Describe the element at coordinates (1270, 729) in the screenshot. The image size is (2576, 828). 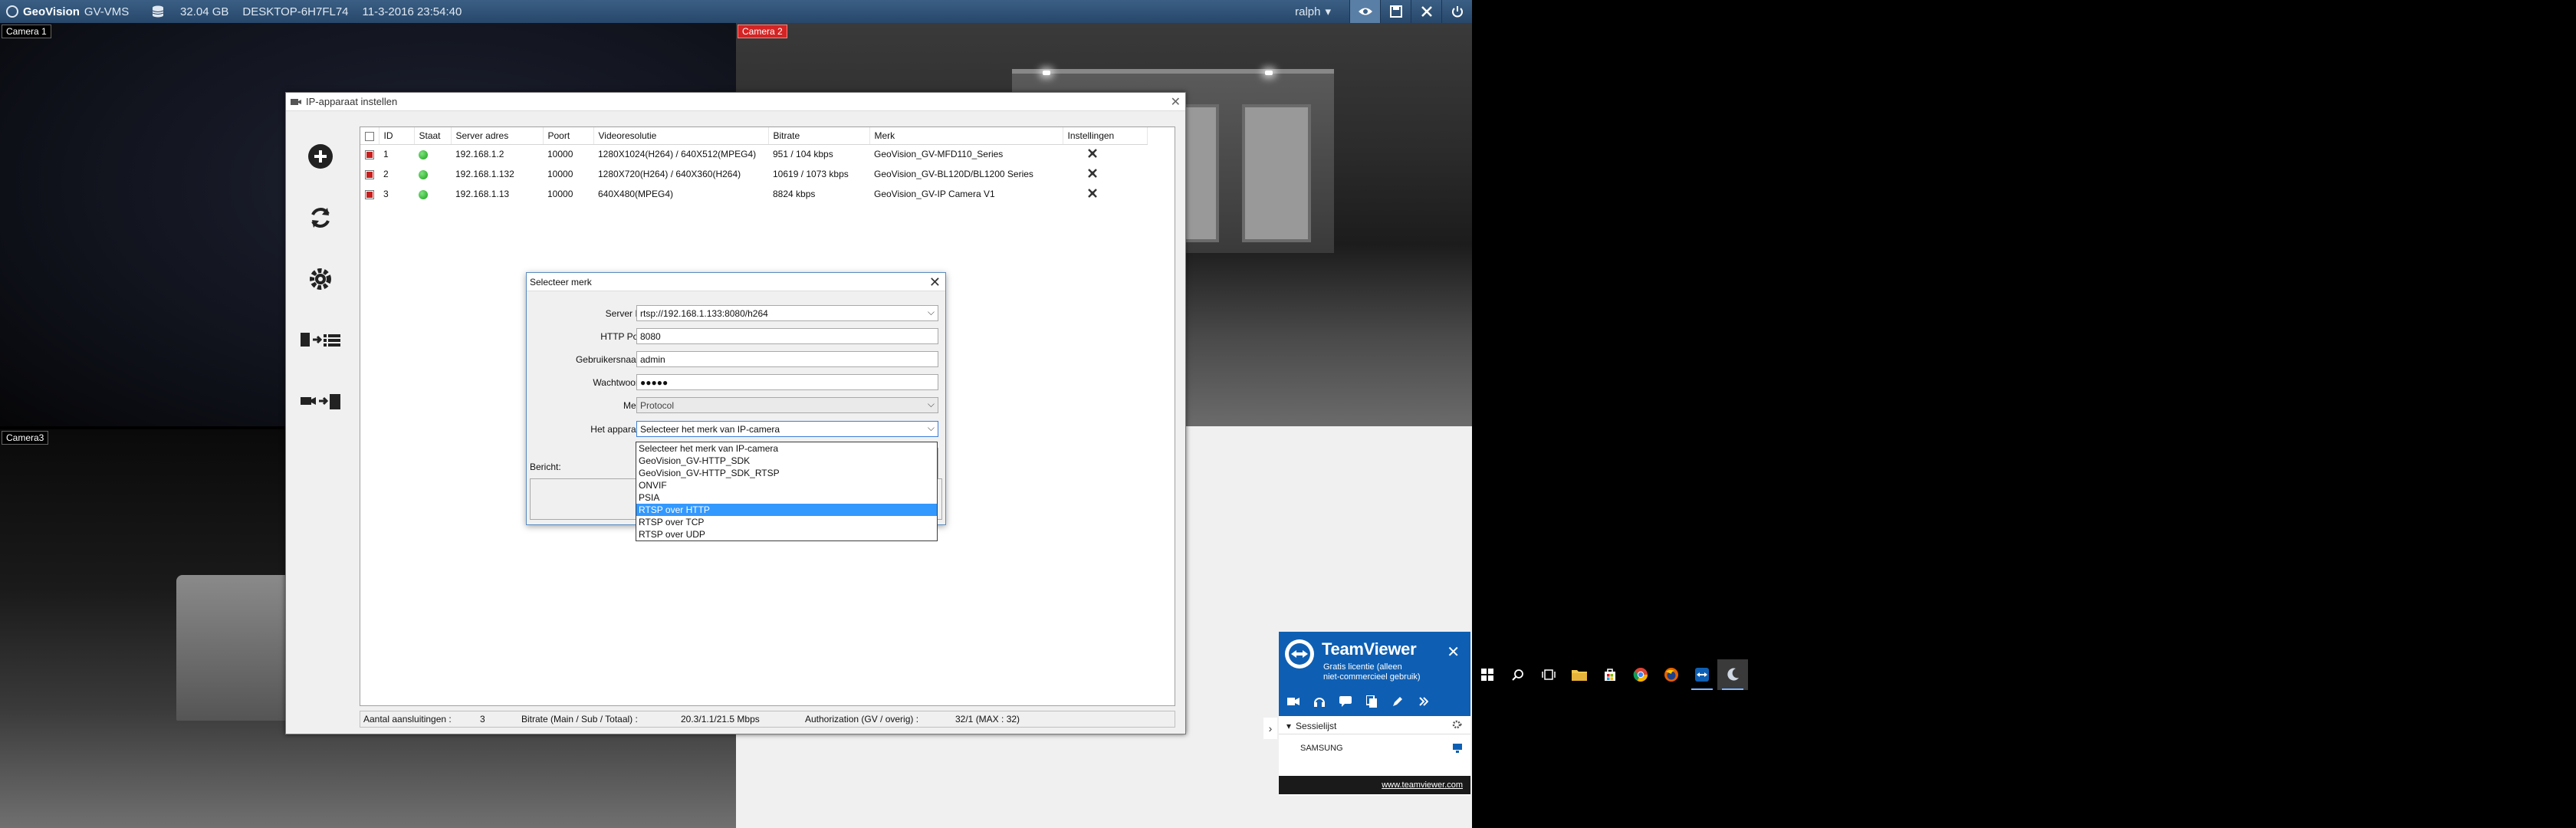
I see `chevron-right-icon: ›` at that location.